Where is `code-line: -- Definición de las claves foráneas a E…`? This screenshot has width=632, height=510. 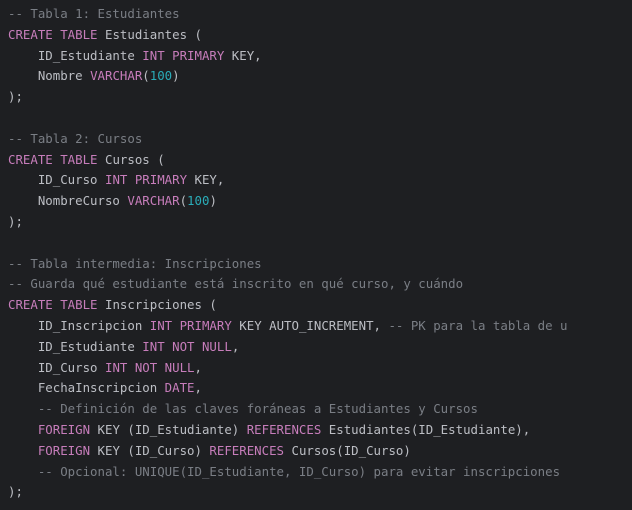
code-line: -- Definición de las claves foráneas a E… is located at coordinates (316, 409).